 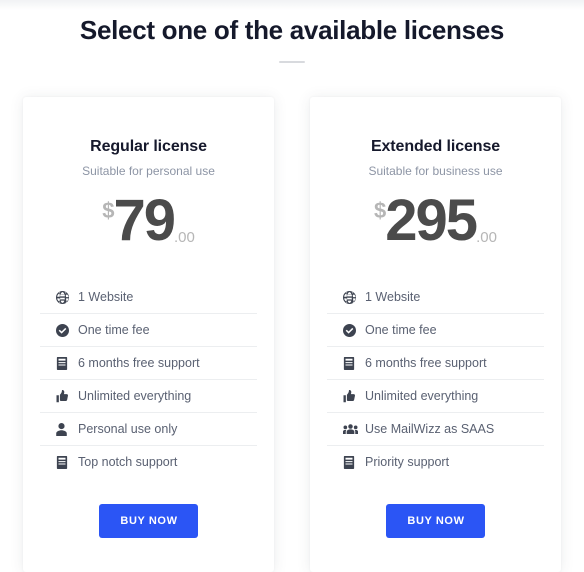 What do you see at coordinates (292, 5) in the screenshot?
I see `top-gradient-strip` at bounding box center [292, 5].